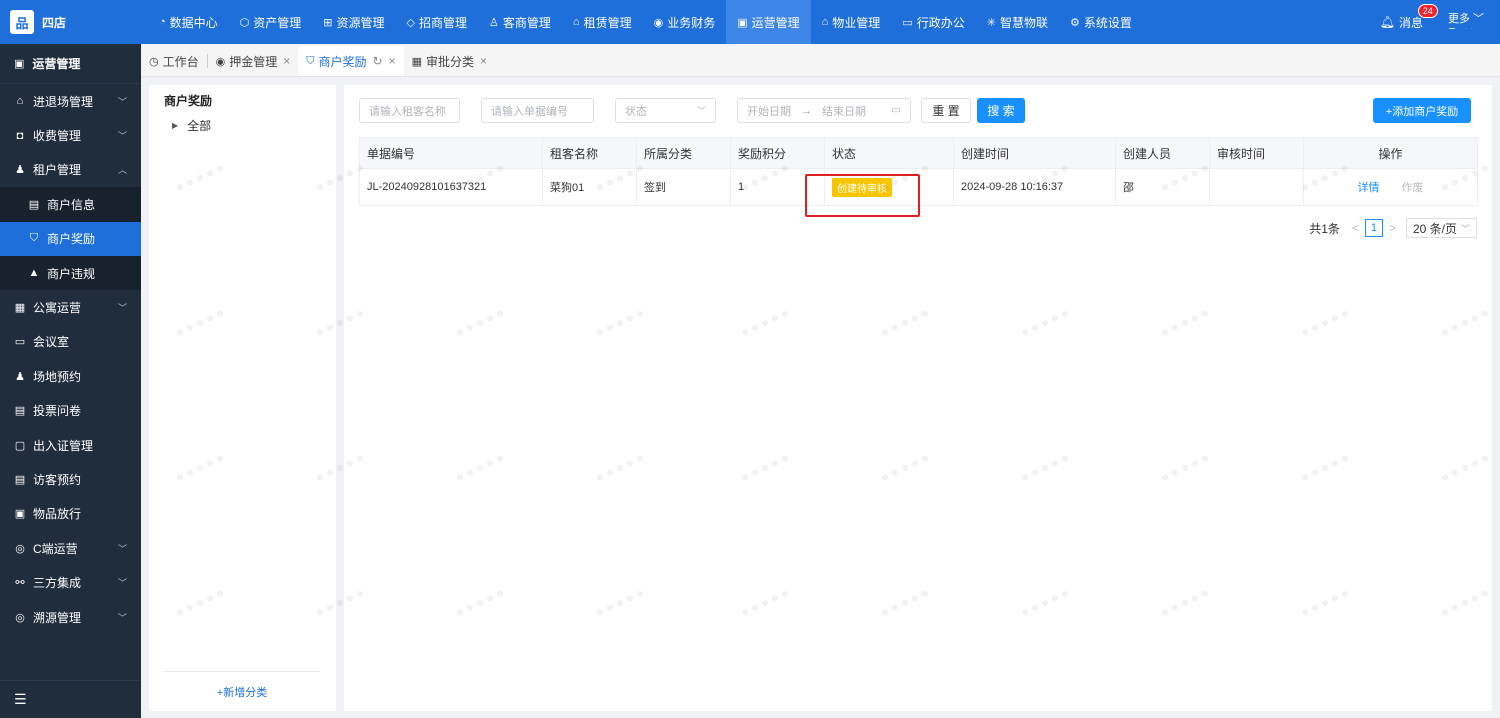 The height and width of the screenshot is (718, 1500). What do you see at coordinates (220, 61) in the screenshot?
I see `tab-icon: ◉` at bounding box center [220, 61].